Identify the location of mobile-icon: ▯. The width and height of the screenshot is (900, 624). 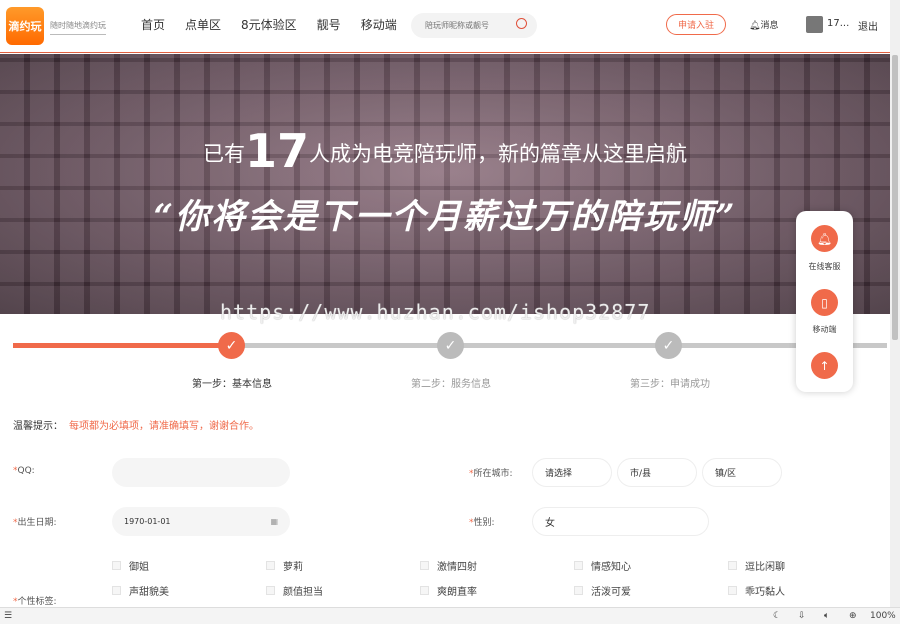
(824, 302).